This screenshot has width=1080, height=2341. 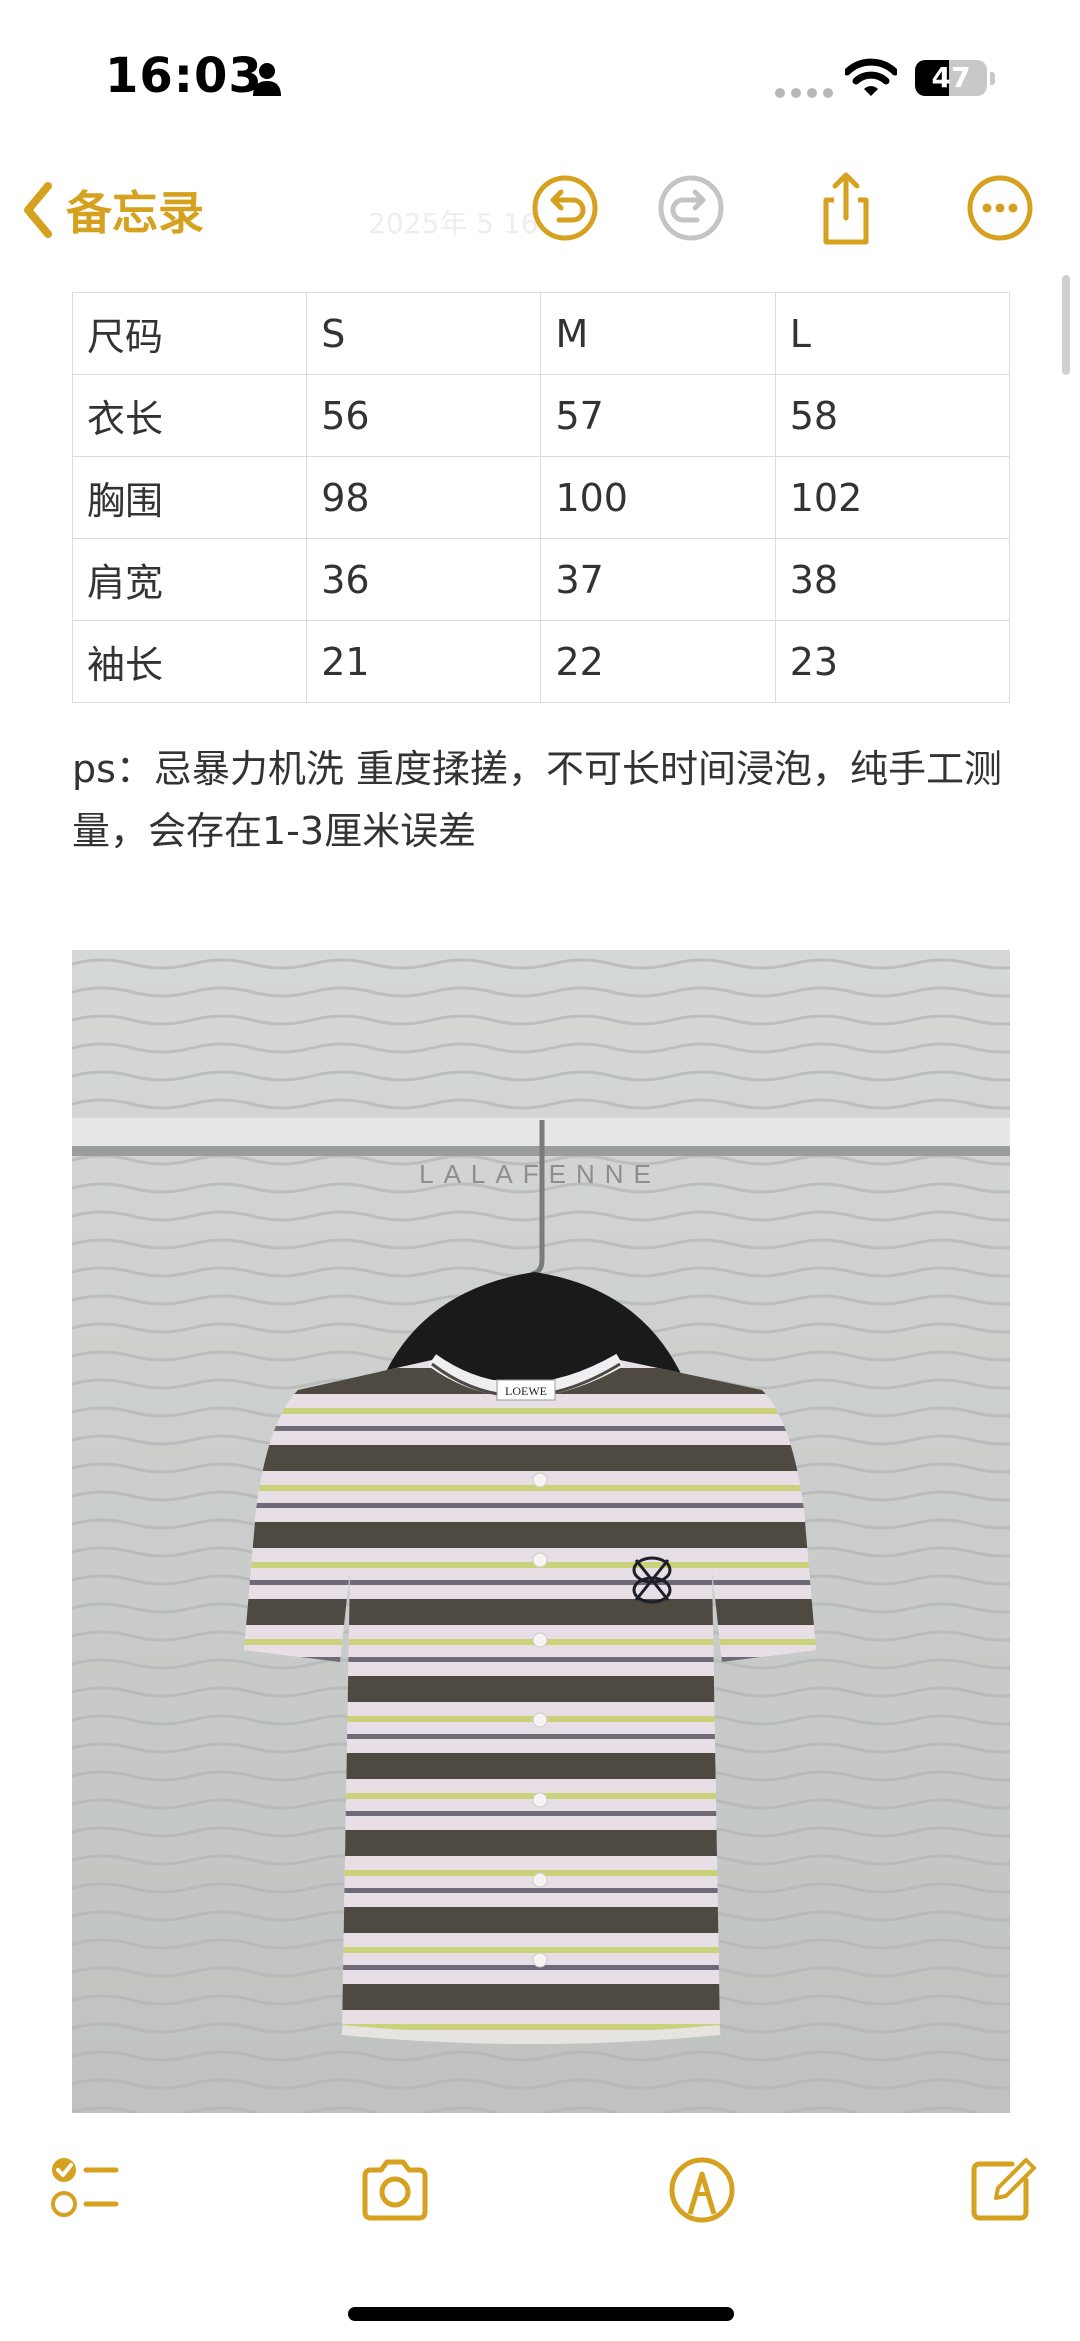 I want to click on back-button: 备忘录, so click(x=112, y=210).